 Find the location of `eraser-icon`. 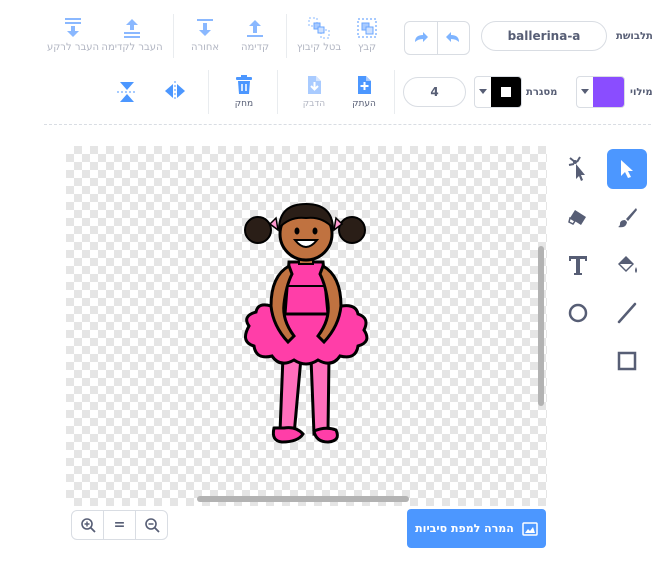

eraser-icon is located at coordinates (577, 217).